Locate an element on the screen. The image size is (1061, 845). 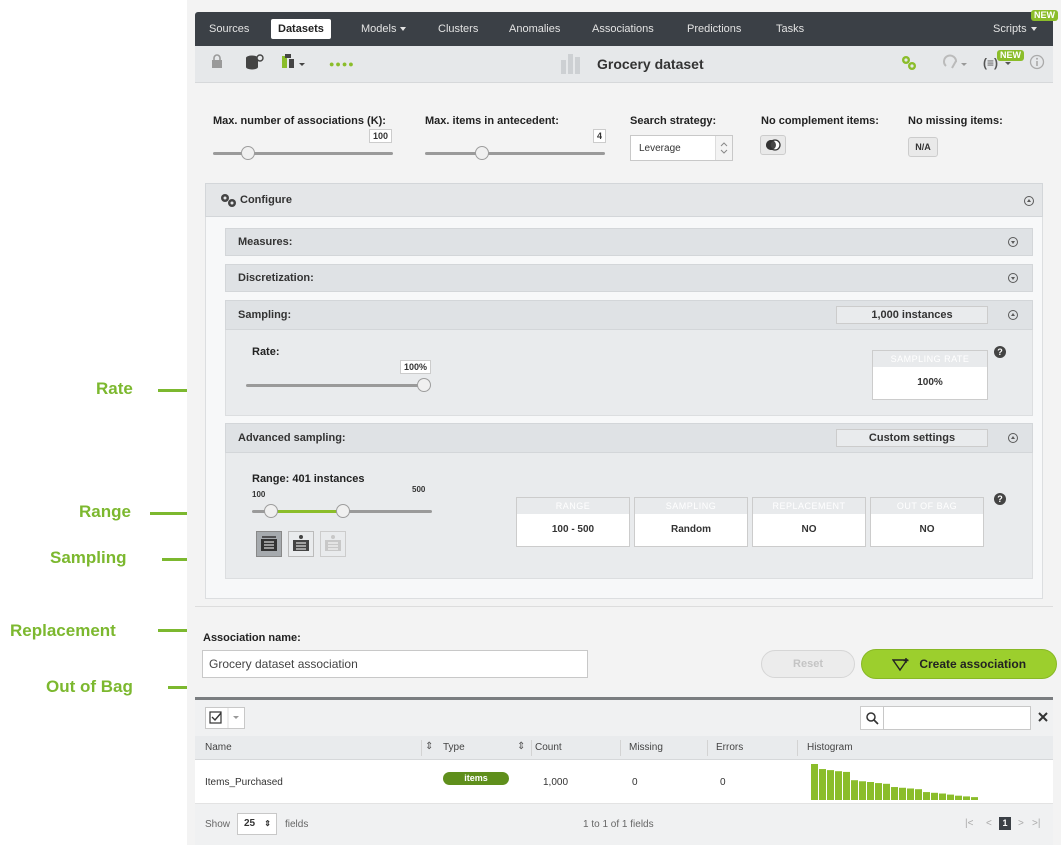
sampling-rate-card-head: SAMPLING RATE is located at coordinates (930, 359).